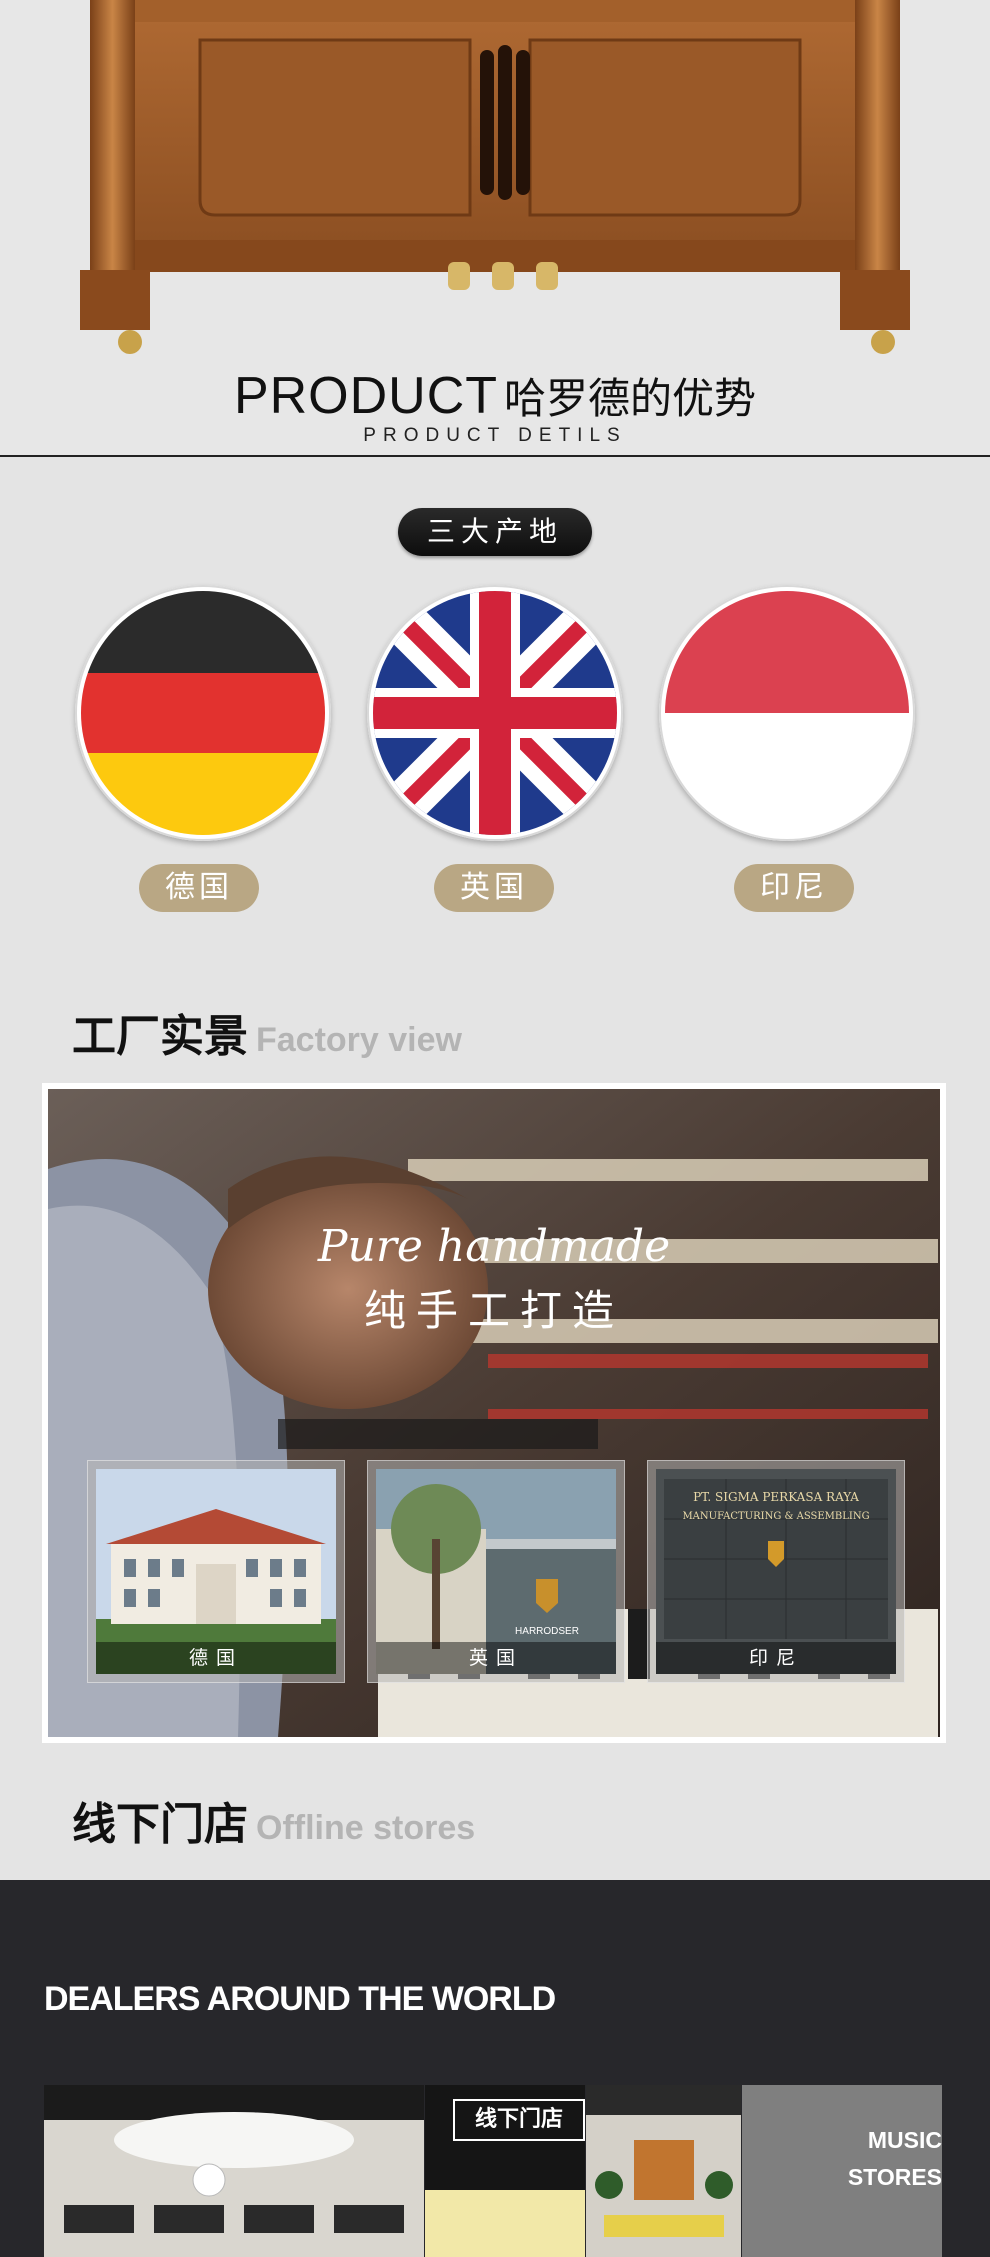  I want to click on music-stores-line2: STORES, so click(894, 2177).